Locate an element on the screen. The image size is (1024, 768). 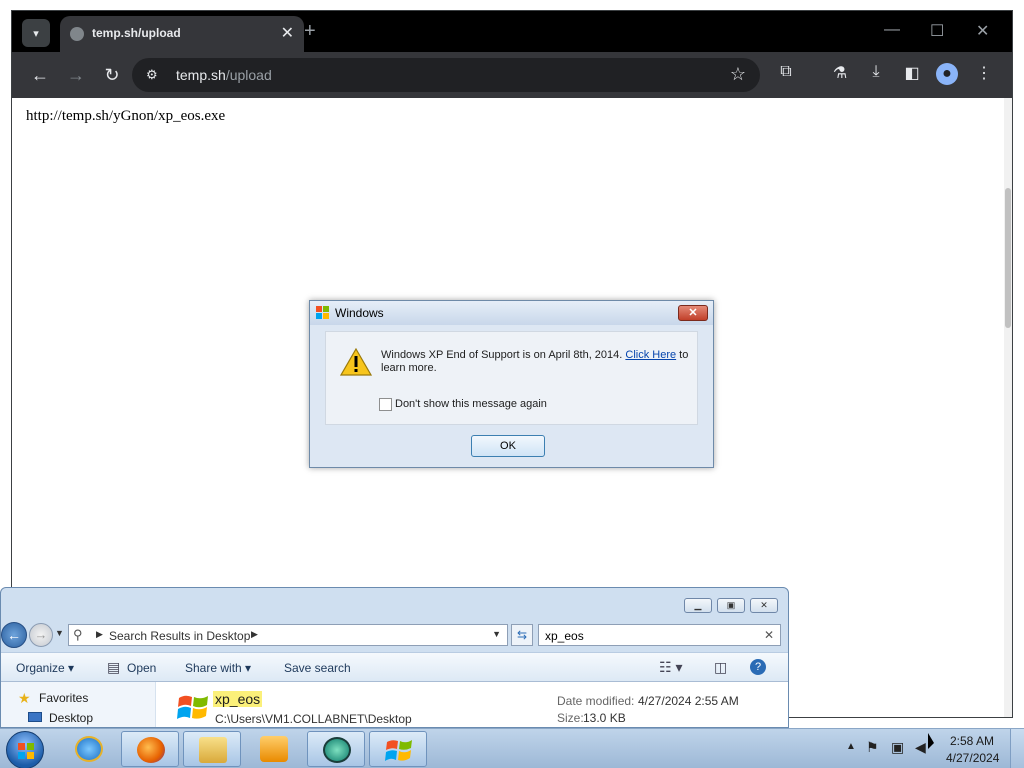
size-label: Size: is located at coordinates (570, 718).